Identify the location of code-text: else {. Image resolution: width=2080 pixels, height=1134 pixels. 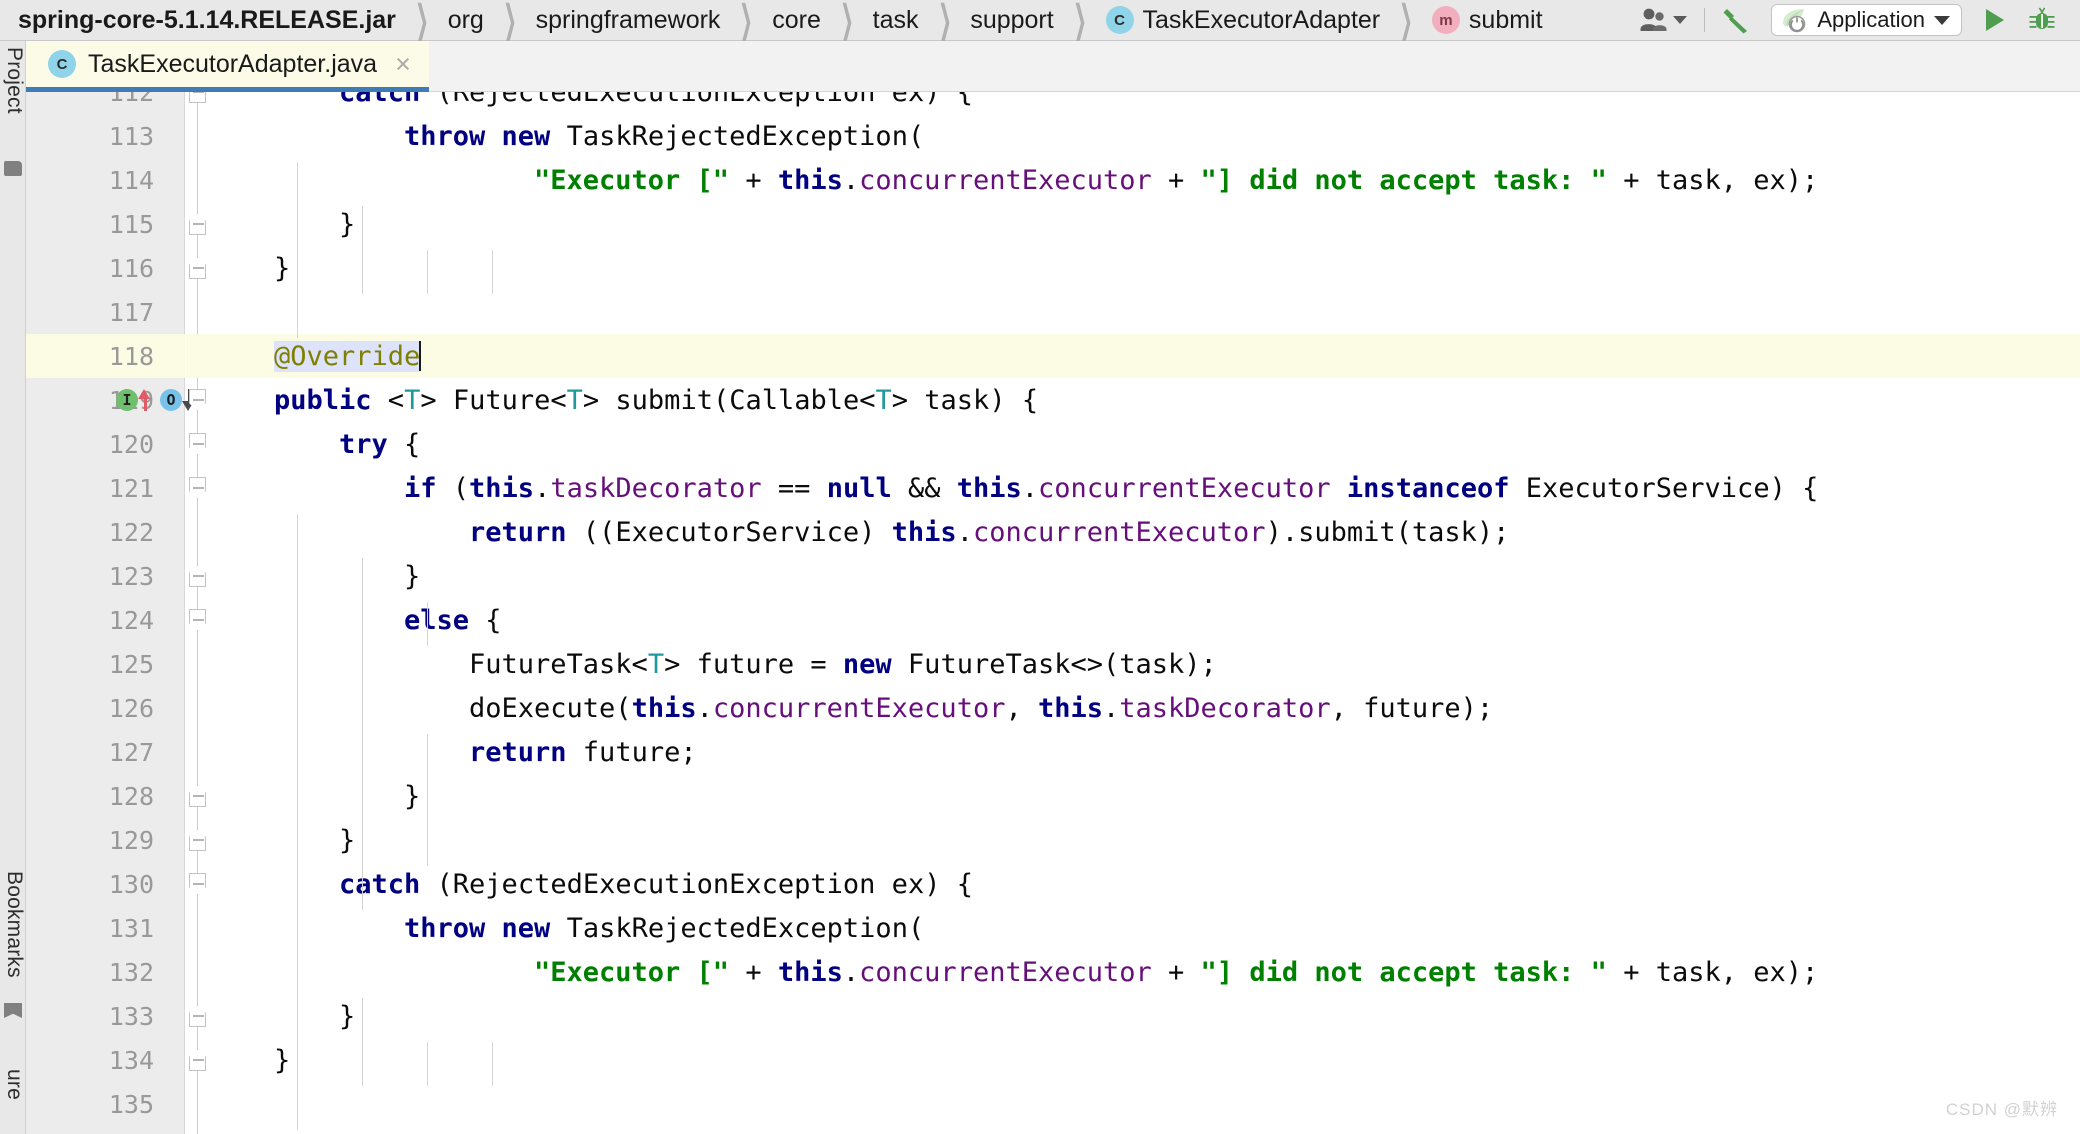
(453, 620).